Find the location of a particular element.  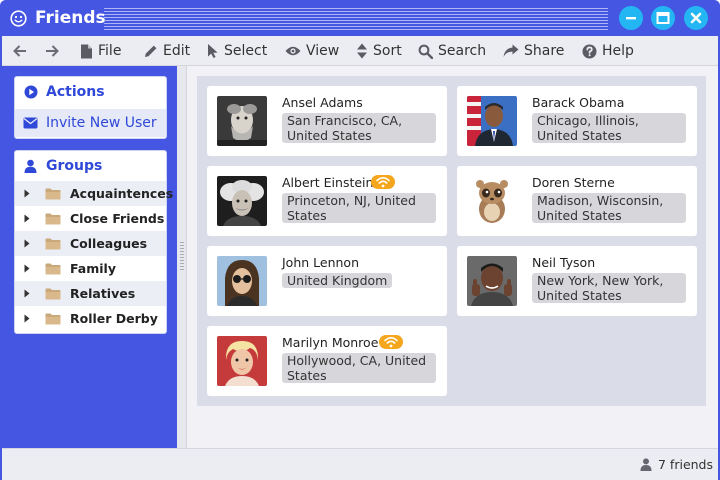

groups-header: Groups is located at coordinates (90, 166).